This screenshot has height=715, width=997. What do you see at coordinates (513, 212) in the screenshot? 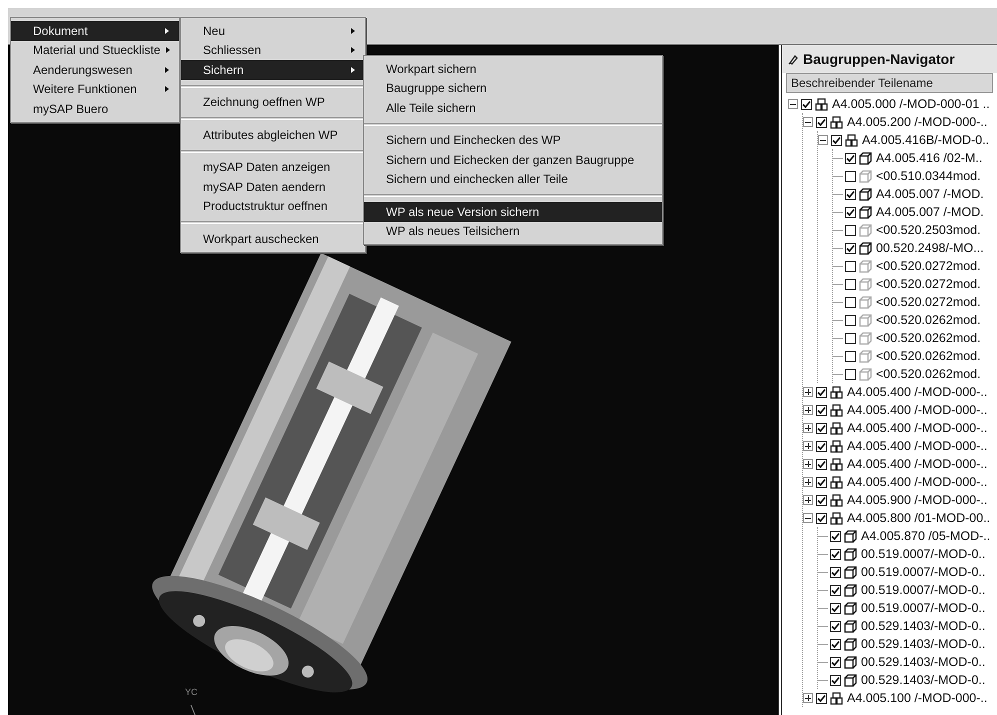
I see `menu-item: WP als neue Version sichern` at bounding box center [513, 212].